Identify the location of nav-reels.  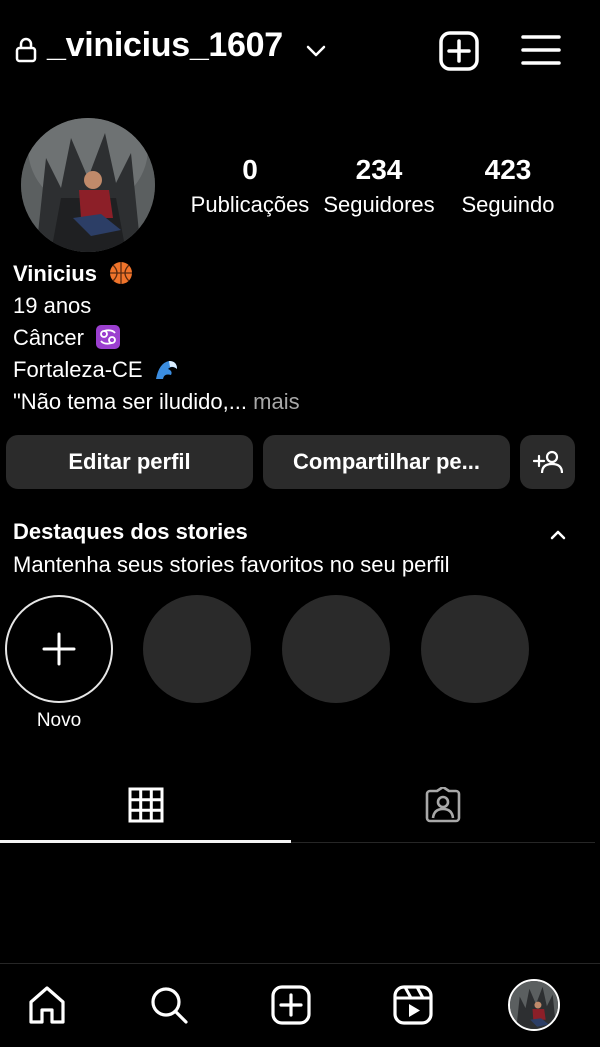
(413, 1005).